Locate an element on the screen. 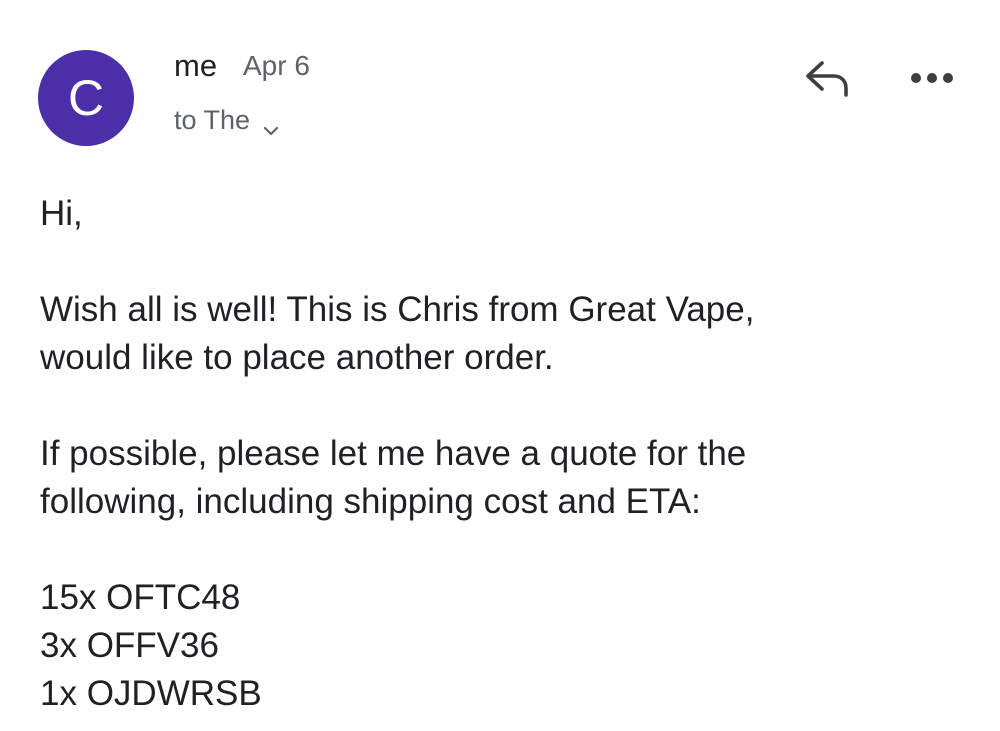 Image resolution: width=1000 pixels, height=731 pixels. reply-button is located at coordinates (826, 78).